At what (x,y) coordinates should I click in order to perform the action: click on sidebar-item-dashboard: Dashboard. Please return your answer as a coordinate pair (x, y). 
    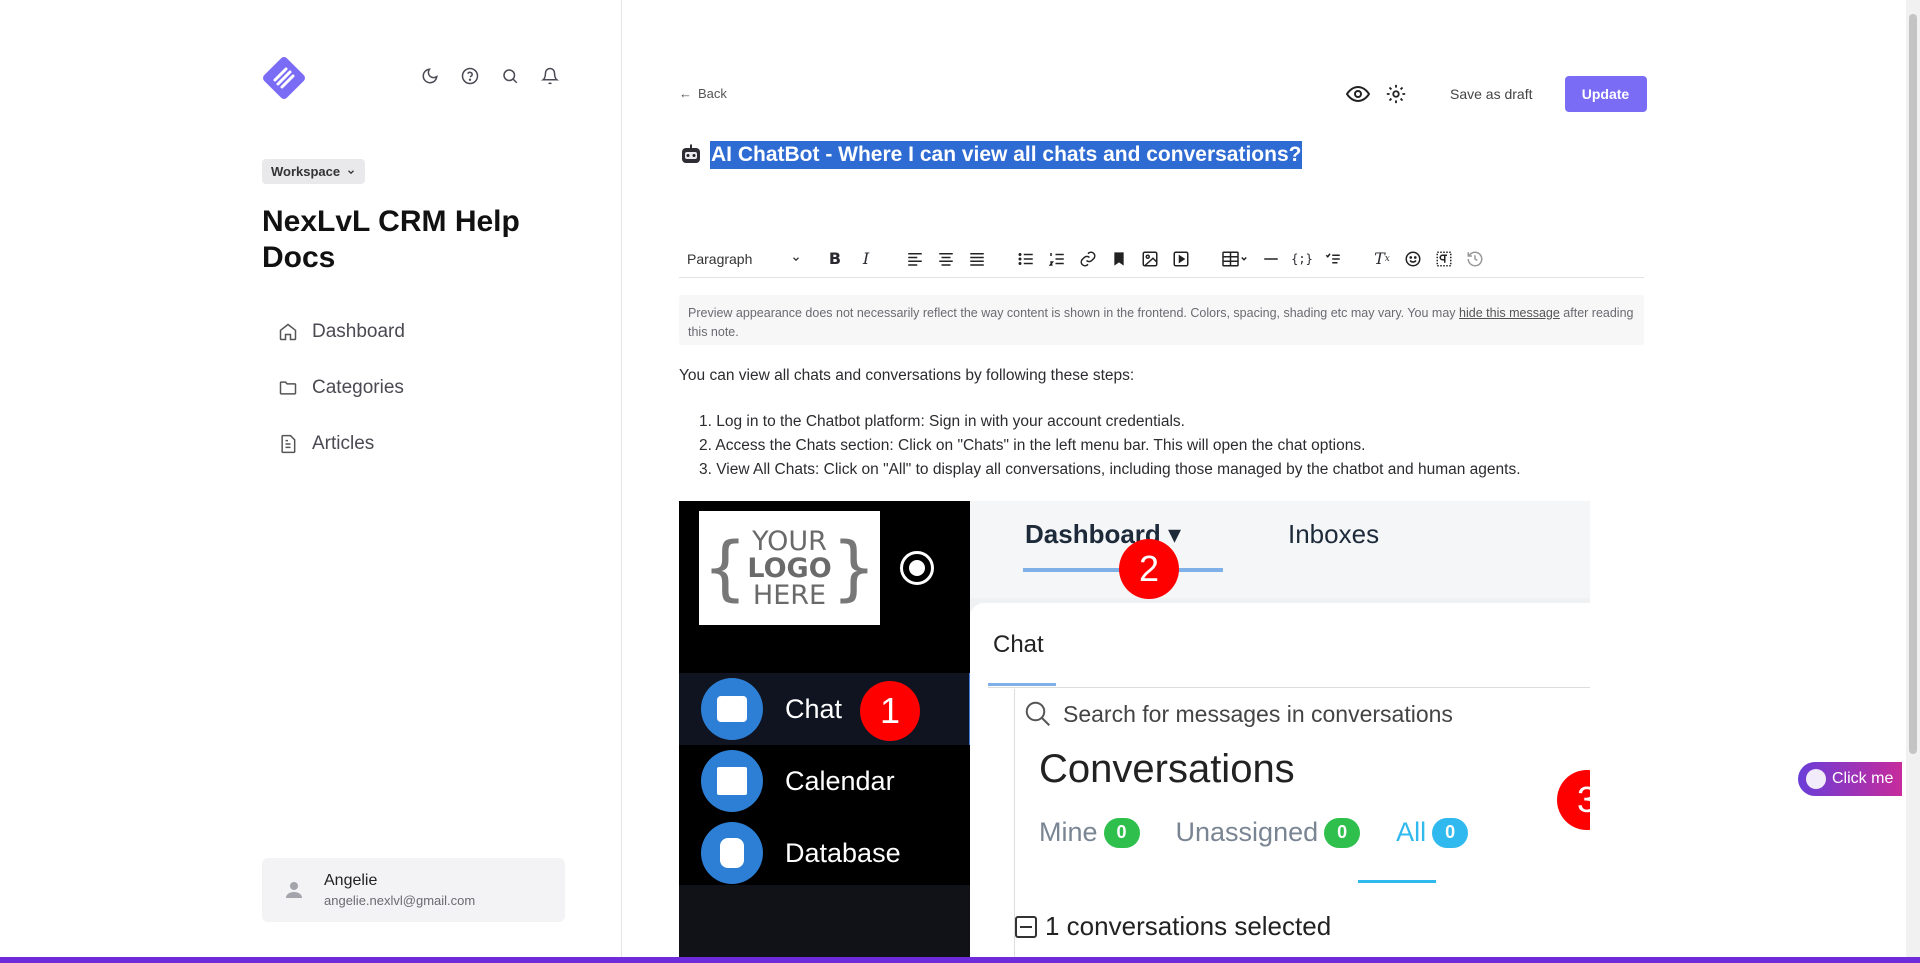
    Looking at the image, I should click on (412, 332).